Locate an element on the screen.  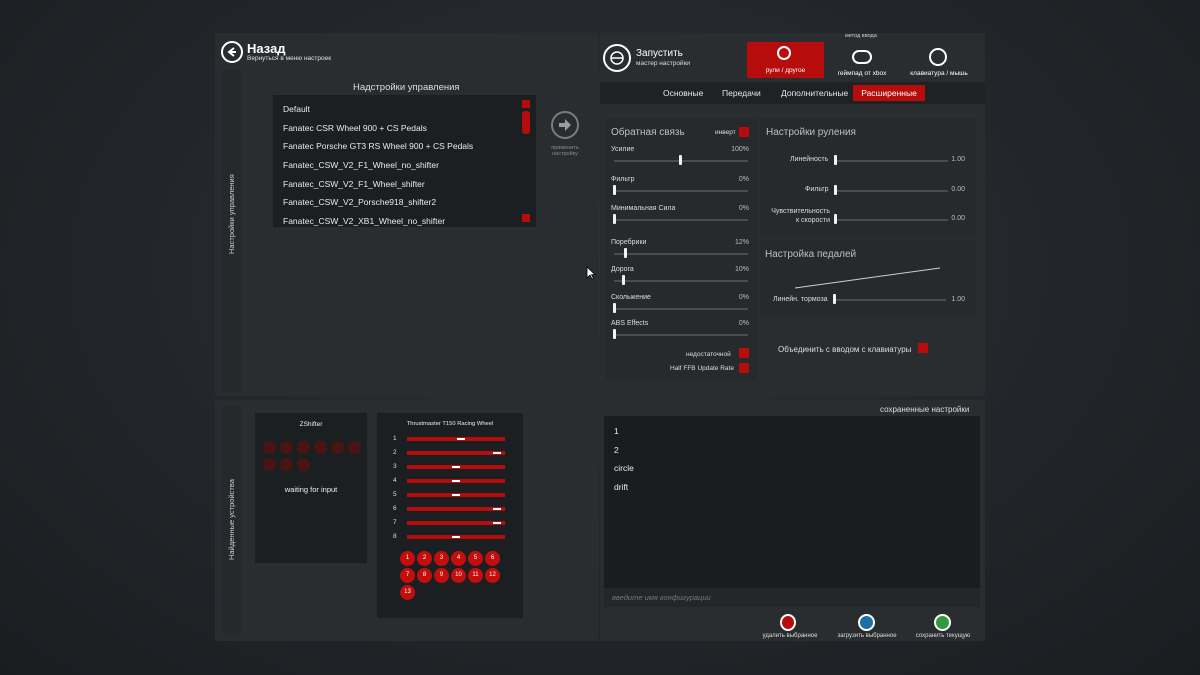
wheel-button-indicator: 8 is located at coordinates (424, 575).